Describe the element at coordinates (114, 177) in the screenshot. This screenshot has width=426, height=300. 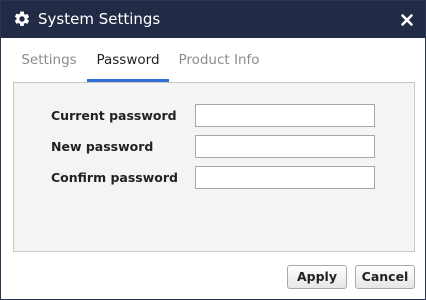
I see `confirm-password-label: Confirm password` at that location.